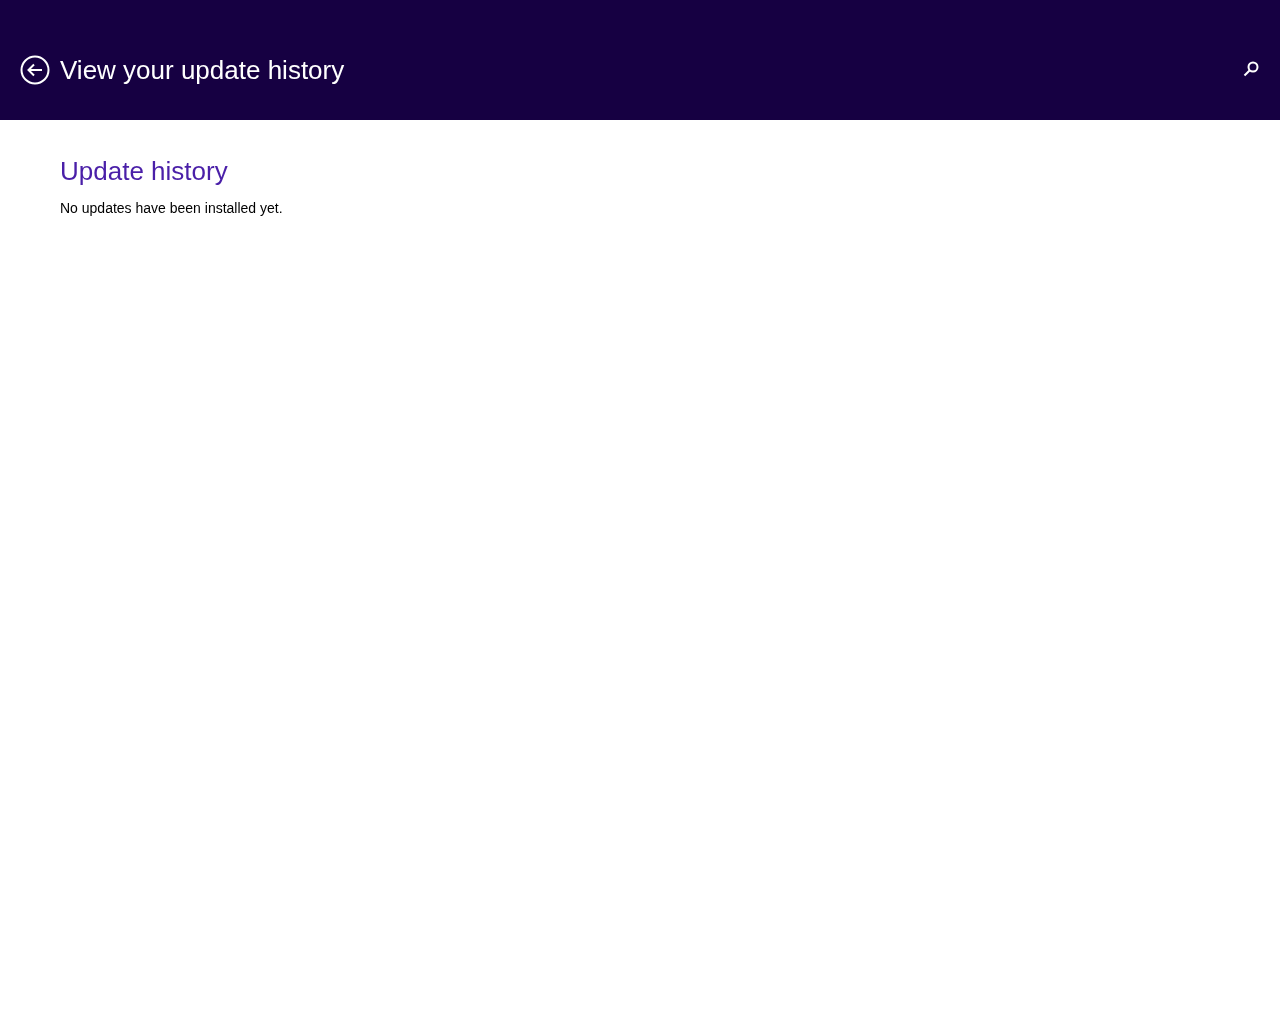  What do you see at coordinates (172, 208) in the screenshot?
I see `status-message: No updates have been installed yet.` at bounding box center [172, 208].